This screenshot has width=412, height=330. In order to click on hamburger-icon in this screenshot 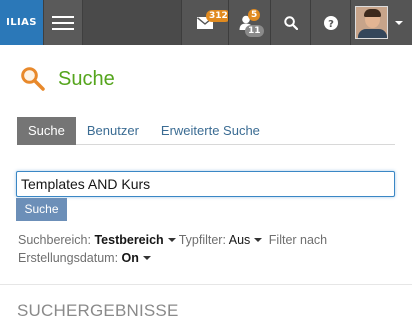, I will do `click(63, 16)`.